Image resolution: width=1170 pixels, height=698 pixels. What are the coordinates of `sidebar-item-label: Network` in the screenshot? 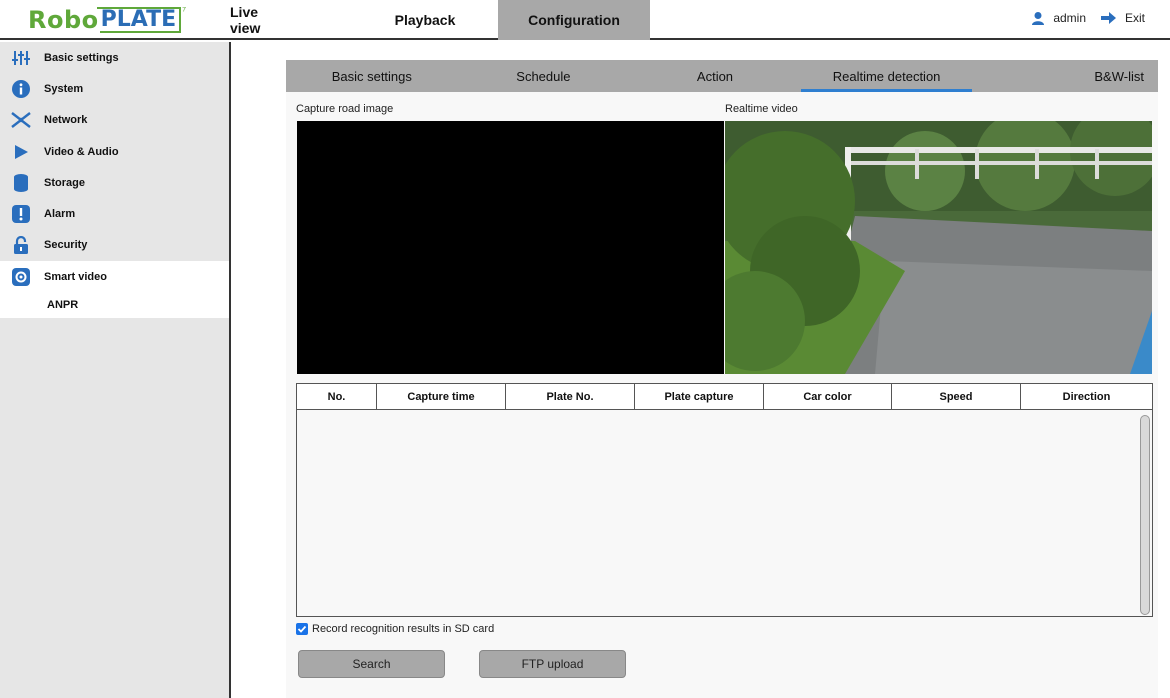 It's located at (66, 120).